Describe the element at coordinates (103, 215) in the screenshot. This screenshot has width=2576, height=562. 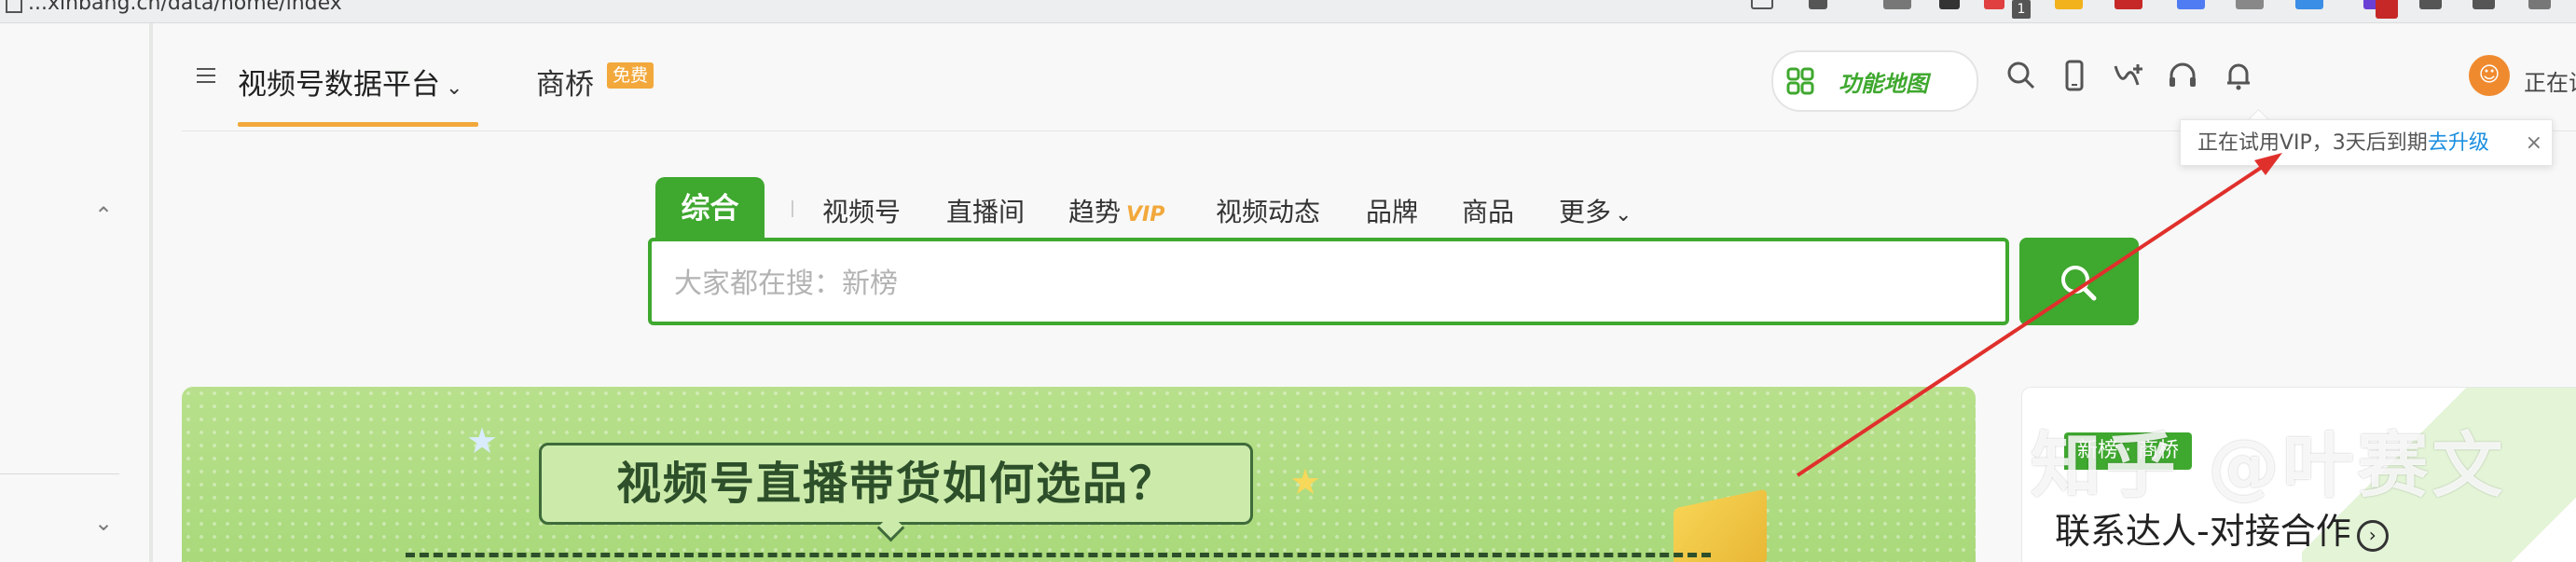
I see `chevron-up-icon: ⌃` at that location.